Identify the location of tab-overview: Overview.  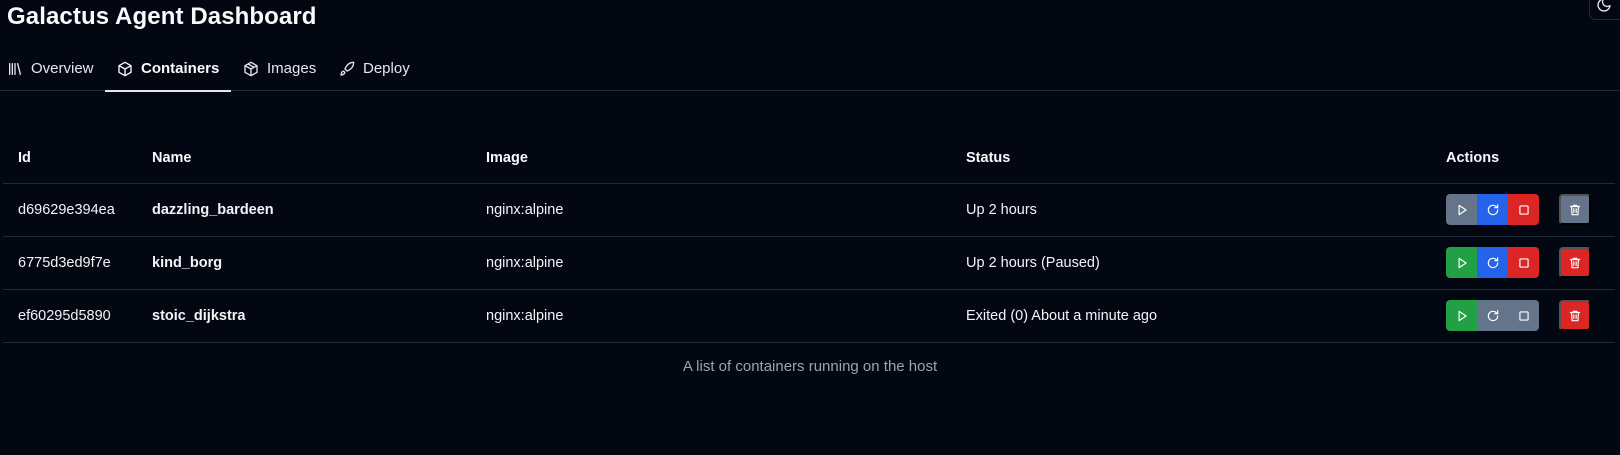
(50, 68).